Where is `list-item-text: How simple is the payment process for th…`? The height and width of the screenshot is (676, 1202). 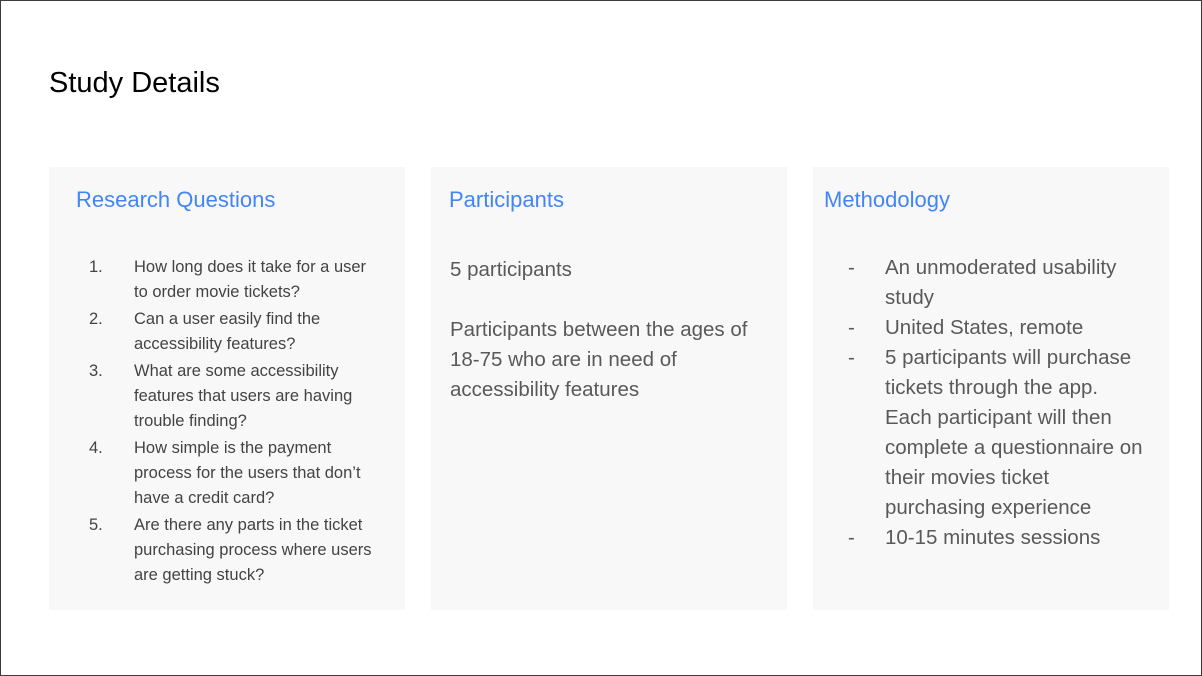
list-item-text: How simple is the payment process for th… is located at coordinates (247, 473).